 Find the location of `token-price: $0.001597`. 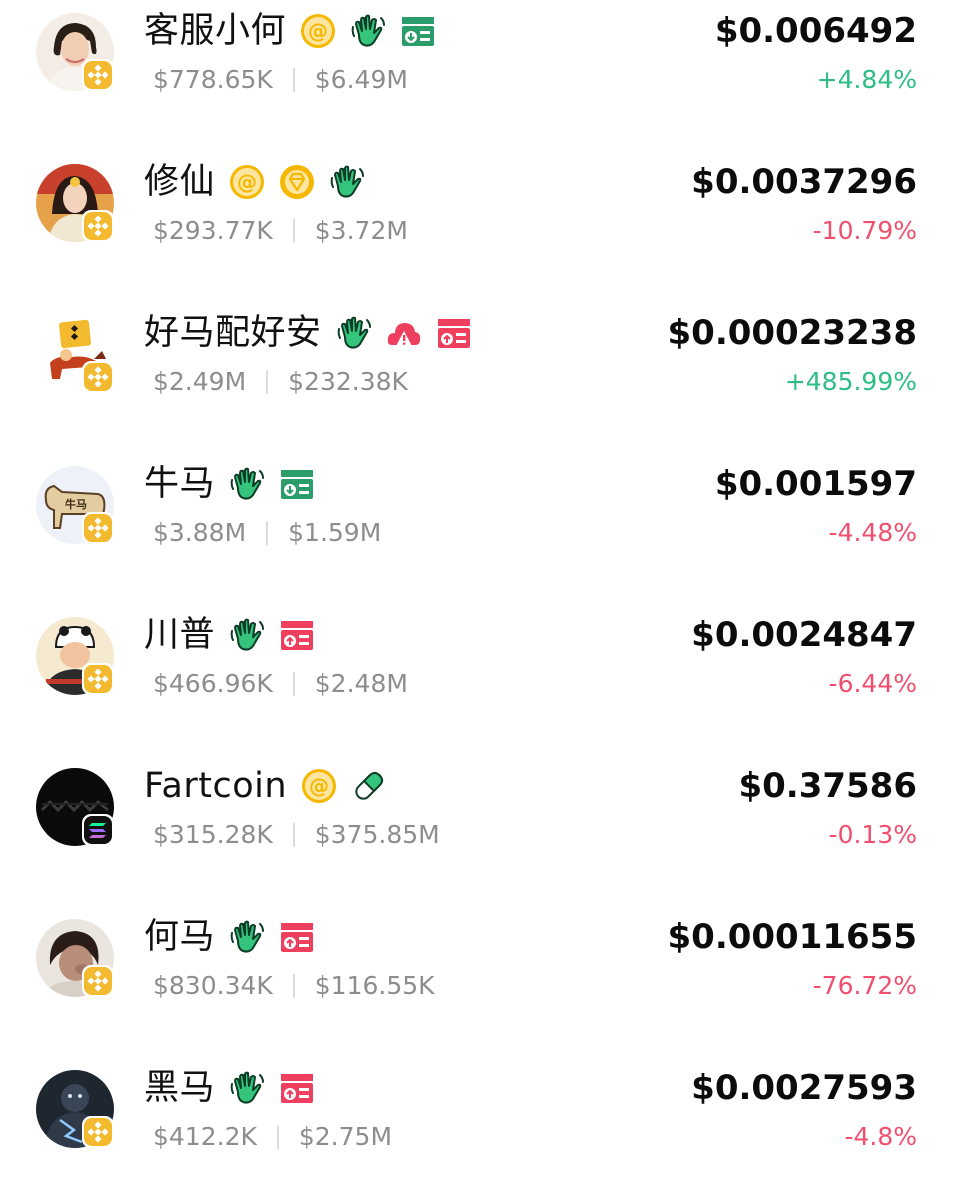

token-price: $0.001597 is located at coordinates (815, 484).